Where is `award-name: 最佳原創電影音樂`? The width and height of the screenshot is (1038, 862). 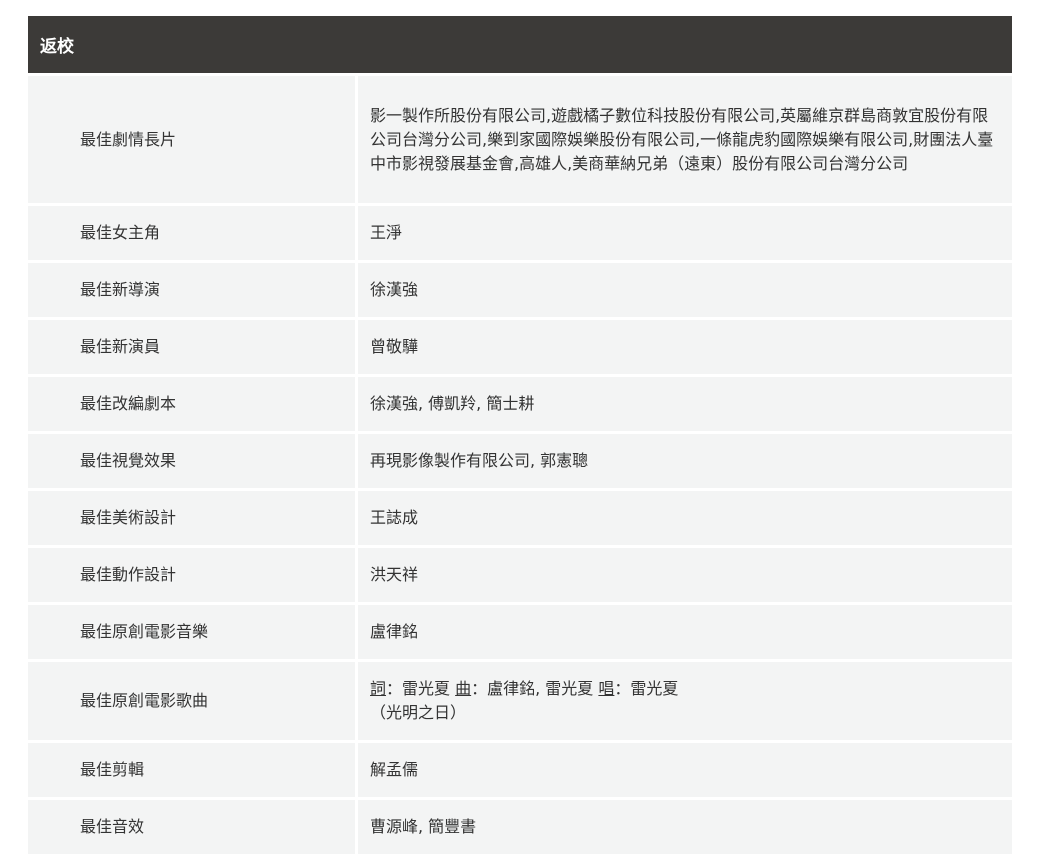
award-name: 最佳原創電影音樂 is located at coordinates (191, 632).